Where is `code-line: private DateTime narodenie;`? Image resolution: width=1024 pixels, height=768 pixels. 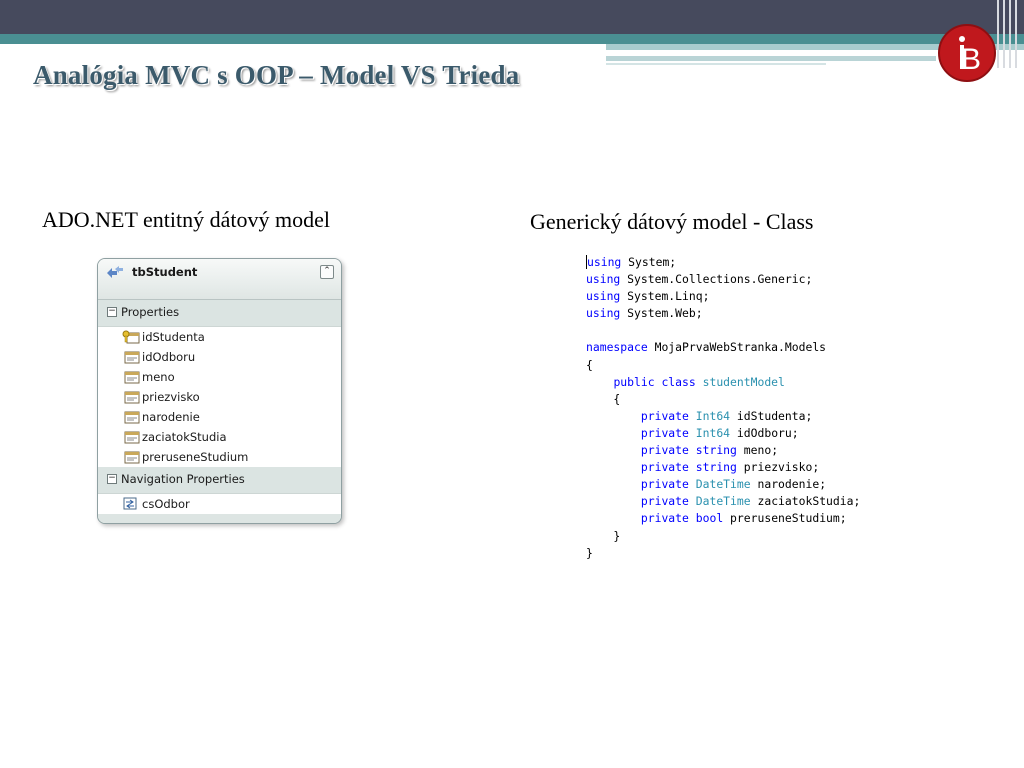
code-line: private DateTime narodenie; is located at coordinates (746, 484).